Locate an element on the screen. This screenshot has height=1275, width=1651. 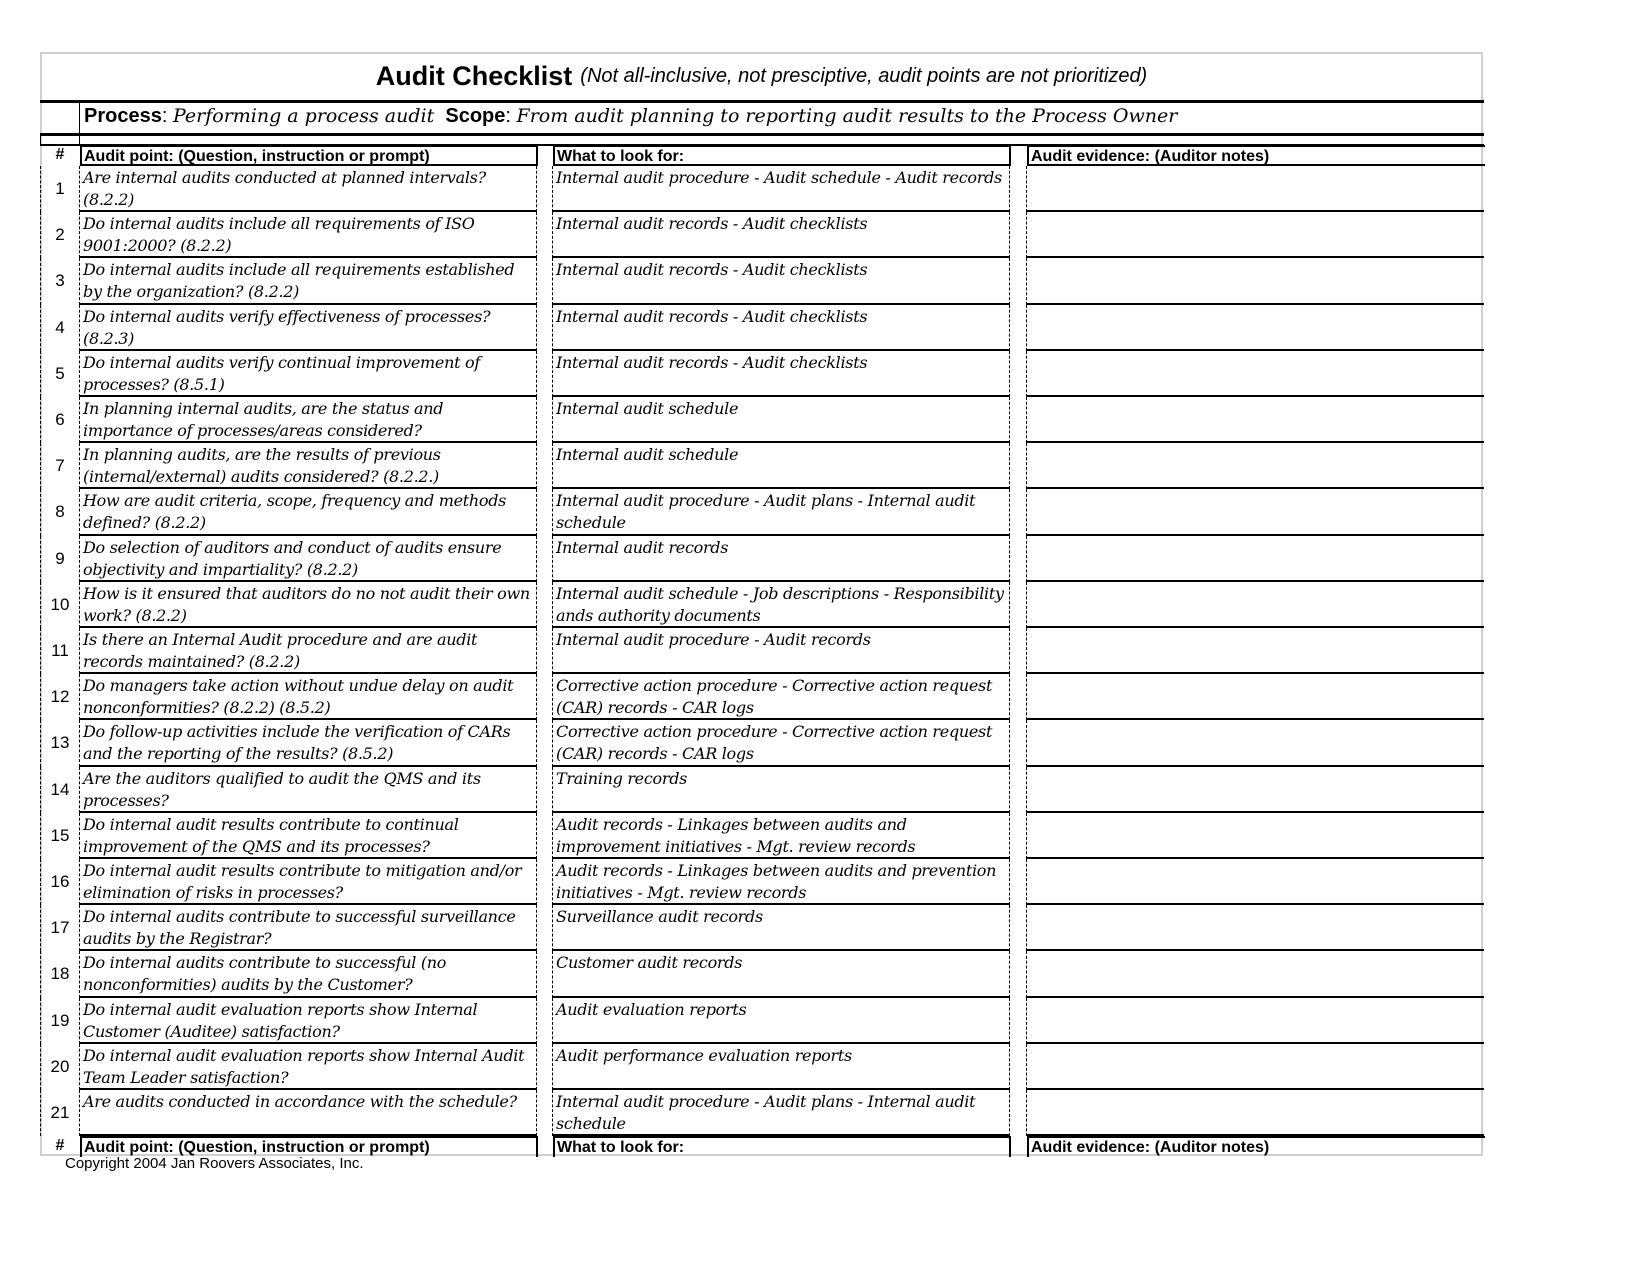
process-value: Performing a process audit is located at coordinates (303, 116).